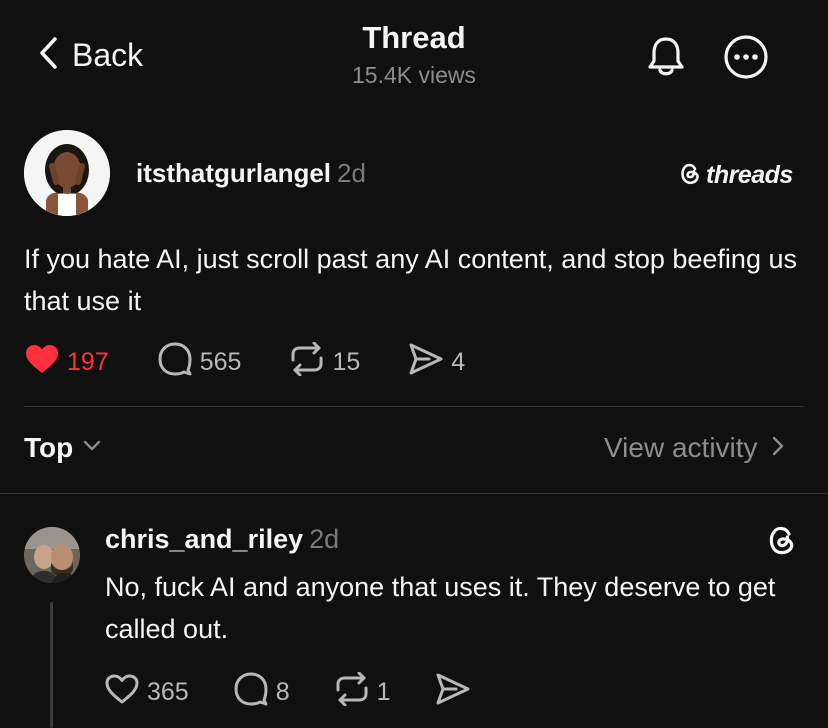  I want to click on chevron-right-icon, so click(778, 448).